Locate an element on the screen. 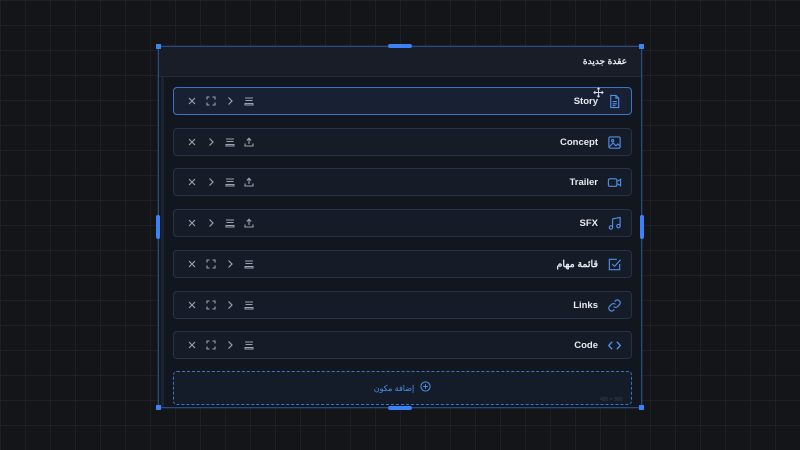 Image resolution: width=800 pixels, height=450 pixels. move-cursor-icon is located at coordinates (598, 91).